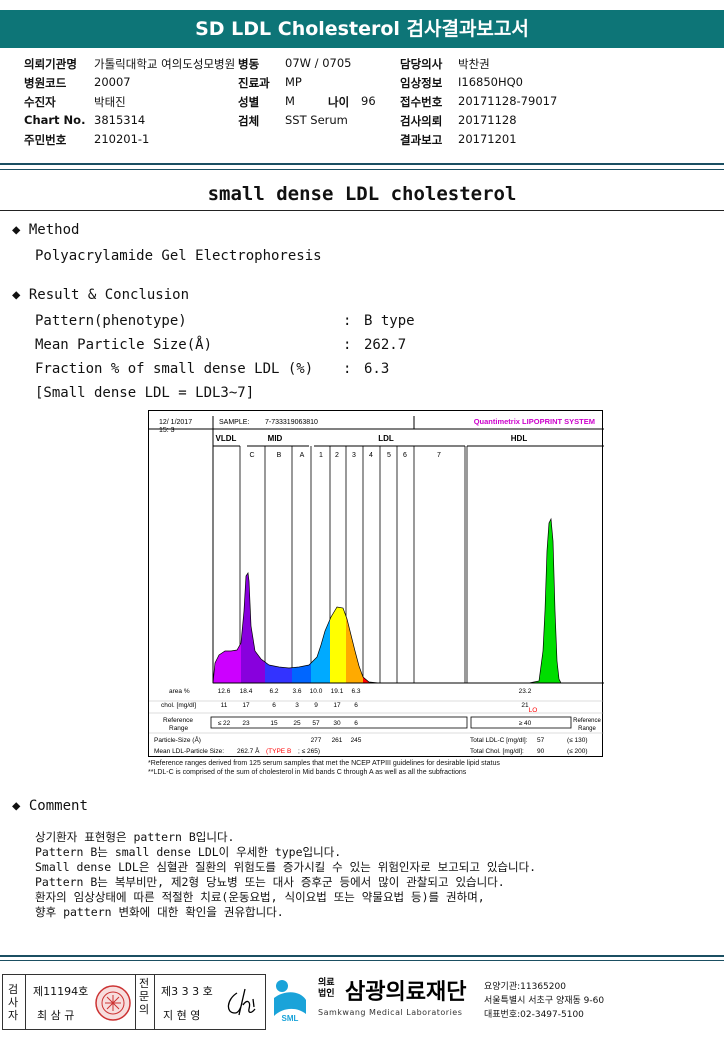 The width and height of the screenshot is (724, 1040). I want to click on handwritten-signature, so click(241, 1002).